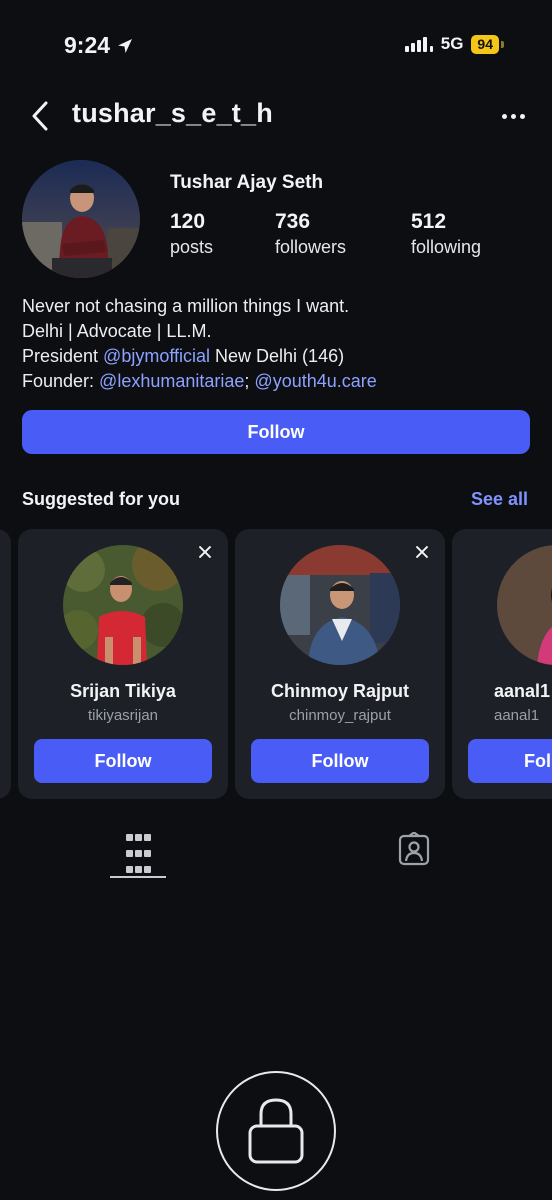  Describe the element at coordinates (340, 691) in the screenshot. I see `suggested-name: Chinmoy Rajput` at that location.